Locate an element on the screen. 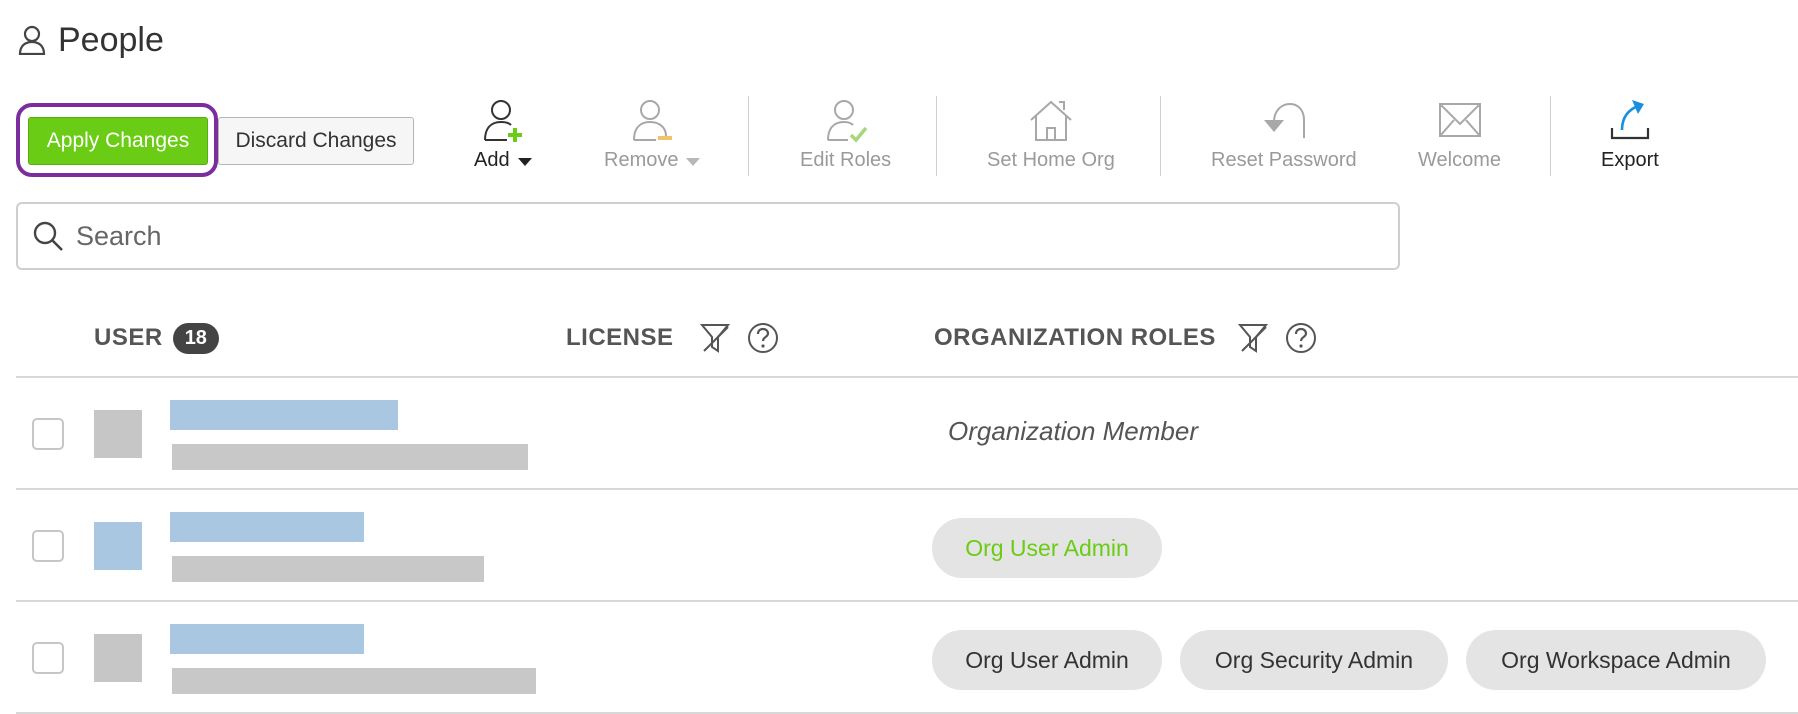 Image resolution: width=1798 pixels, height=714 pixels. reset-password-label: Reset Password is located at coordinates (1284, 160).